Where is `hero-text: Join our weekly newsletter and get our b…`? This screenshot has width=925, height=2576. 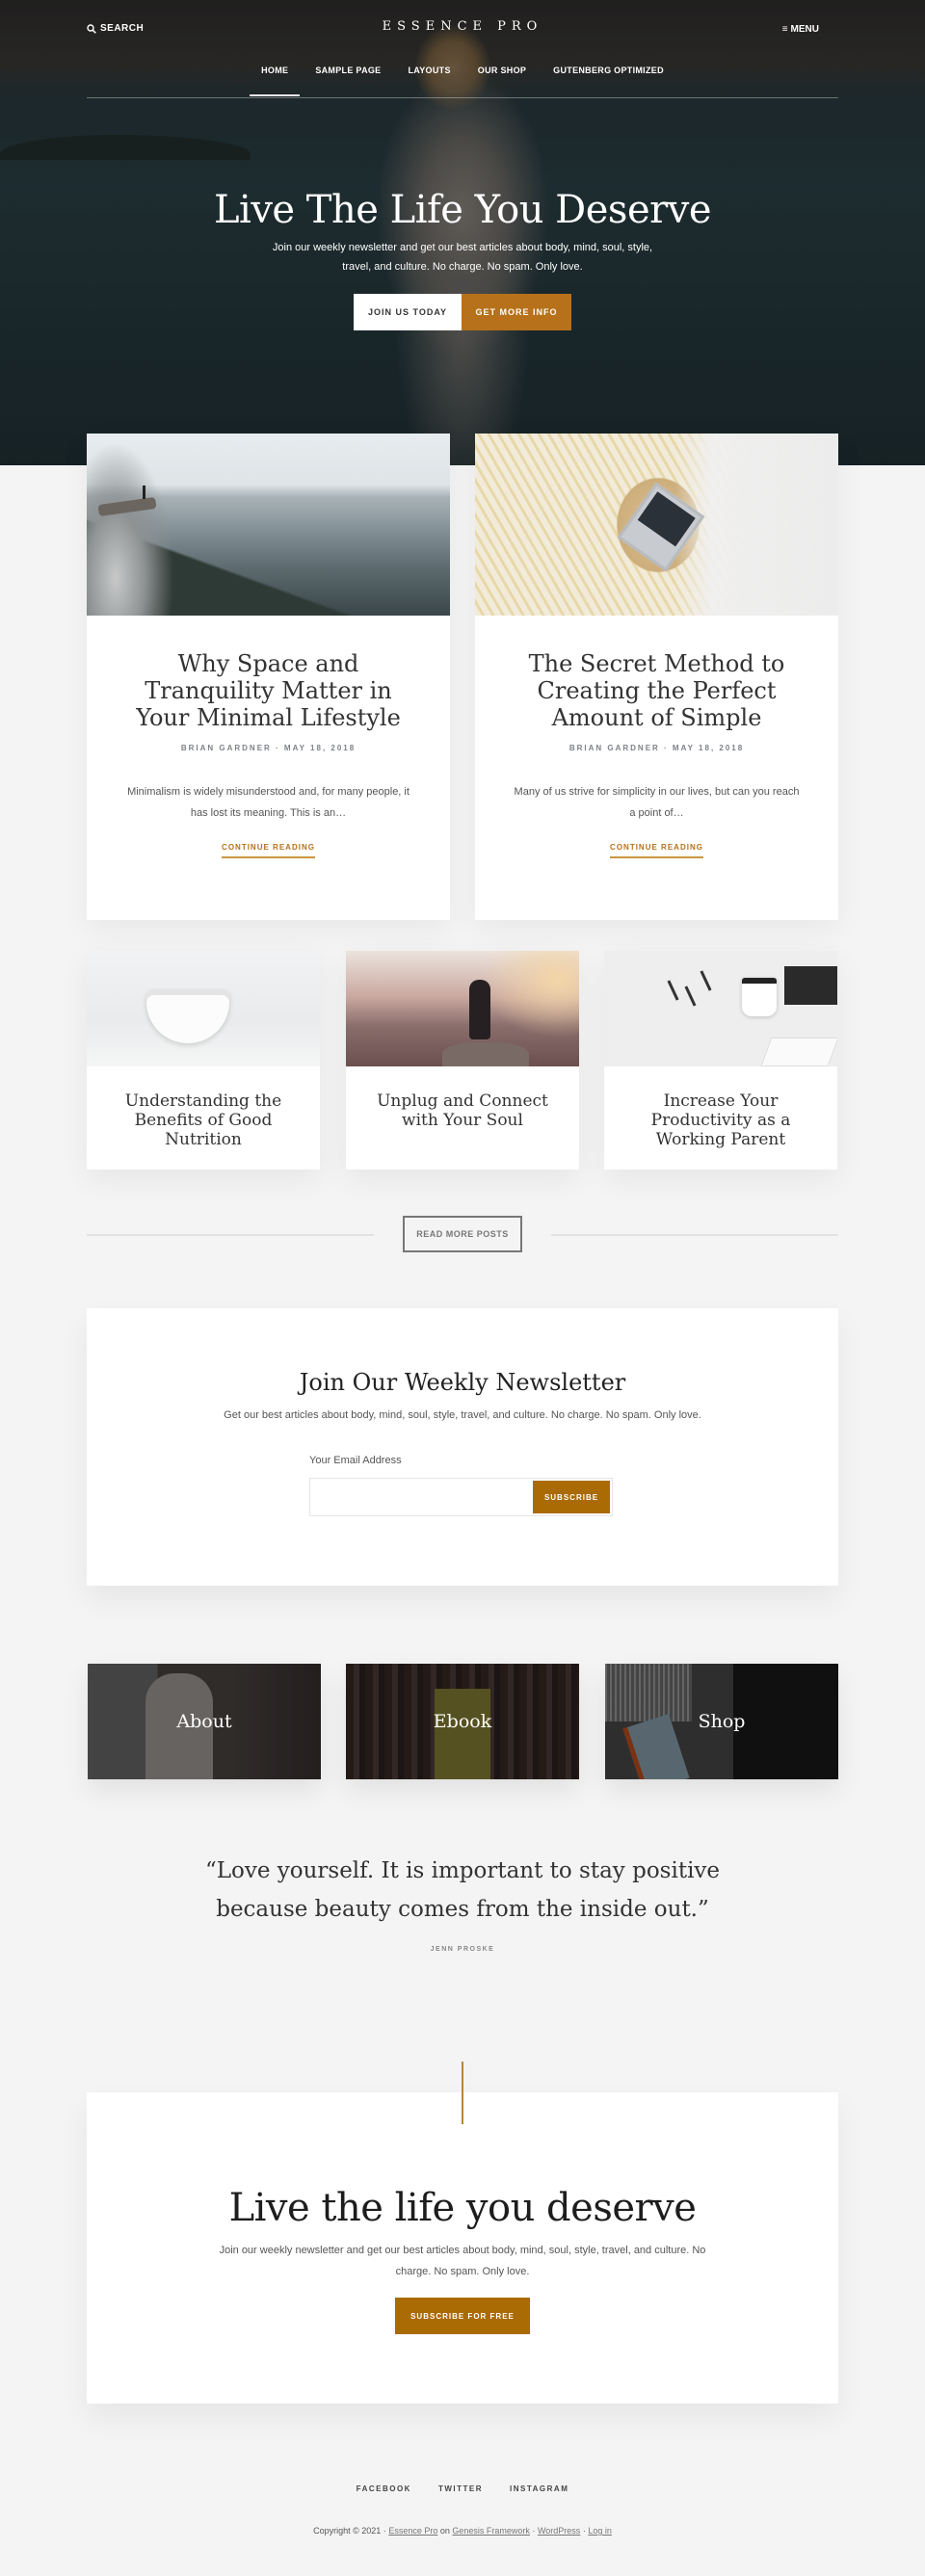 hero-text: Join our weekly newsletter and get our b… is located at coordinates (462, 257).